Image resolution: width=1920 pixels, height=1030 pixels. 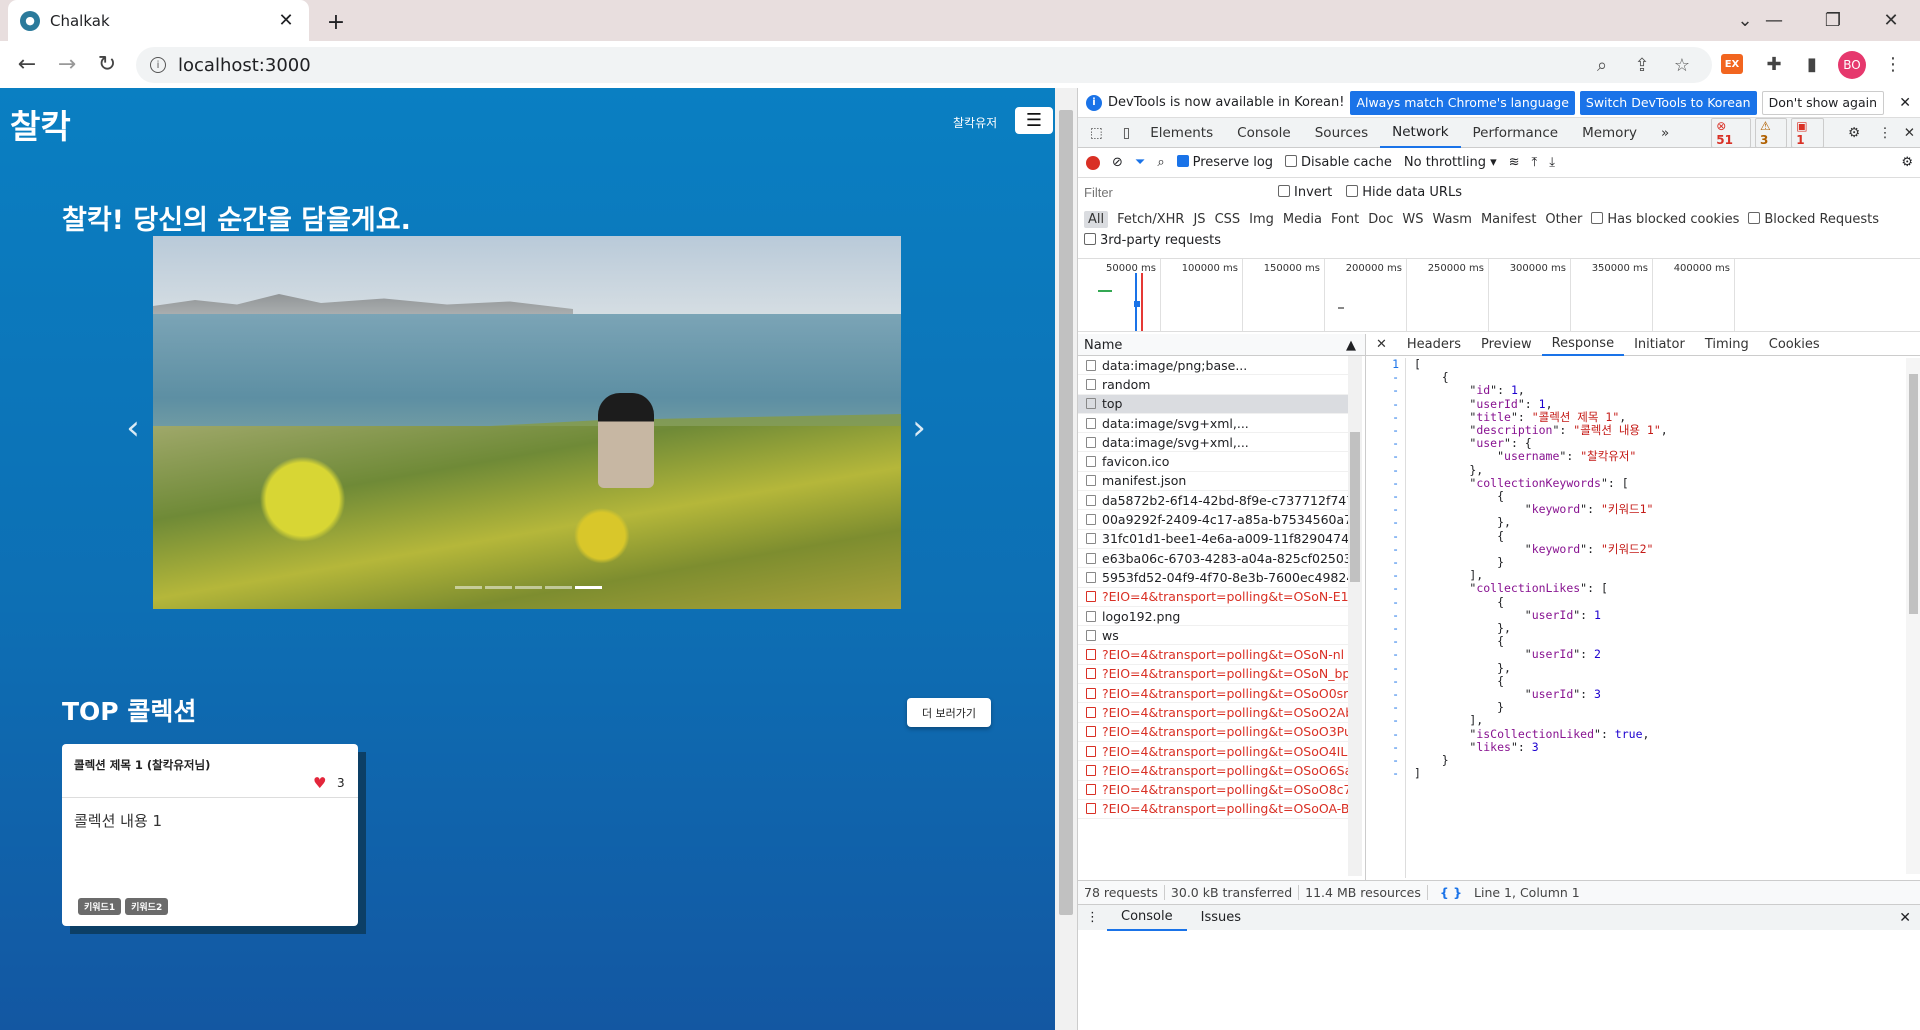 What do you see at coordinates (1150, 219) in the screenshot?
I see `type-fetch: Fetch/XHR` at bounding box center [1150, 219].